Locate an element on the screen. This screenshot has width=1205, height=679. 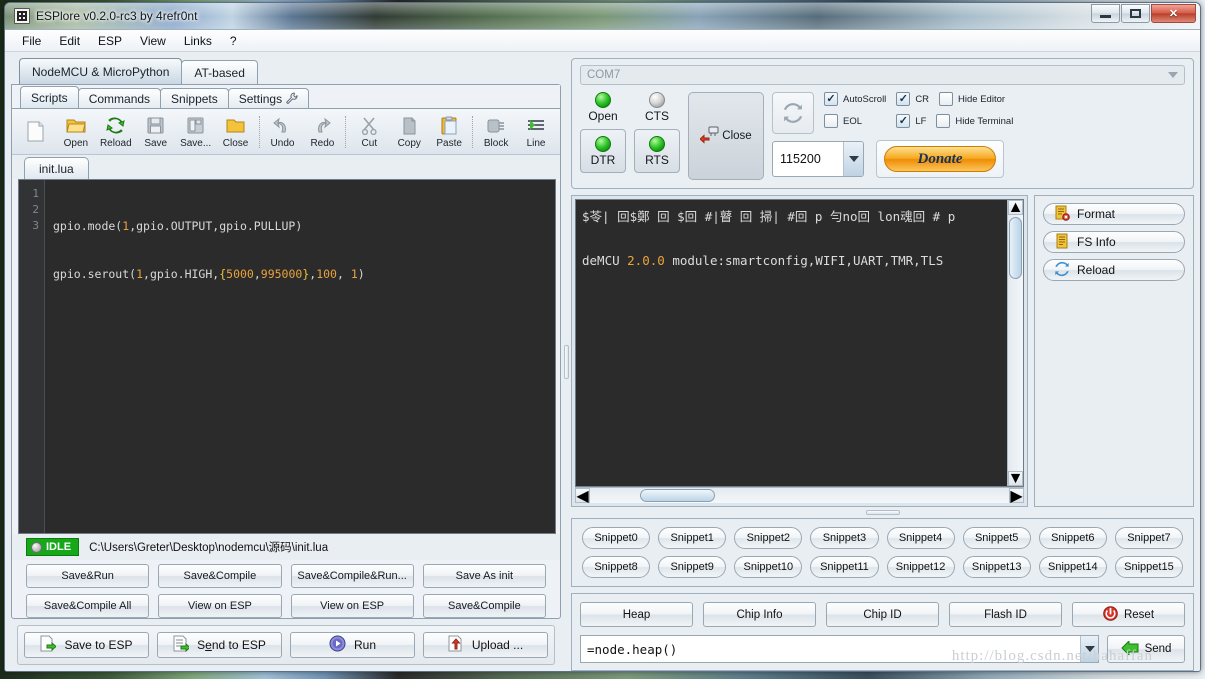
connection-close-button: Close is located at coordinates (726, 136).